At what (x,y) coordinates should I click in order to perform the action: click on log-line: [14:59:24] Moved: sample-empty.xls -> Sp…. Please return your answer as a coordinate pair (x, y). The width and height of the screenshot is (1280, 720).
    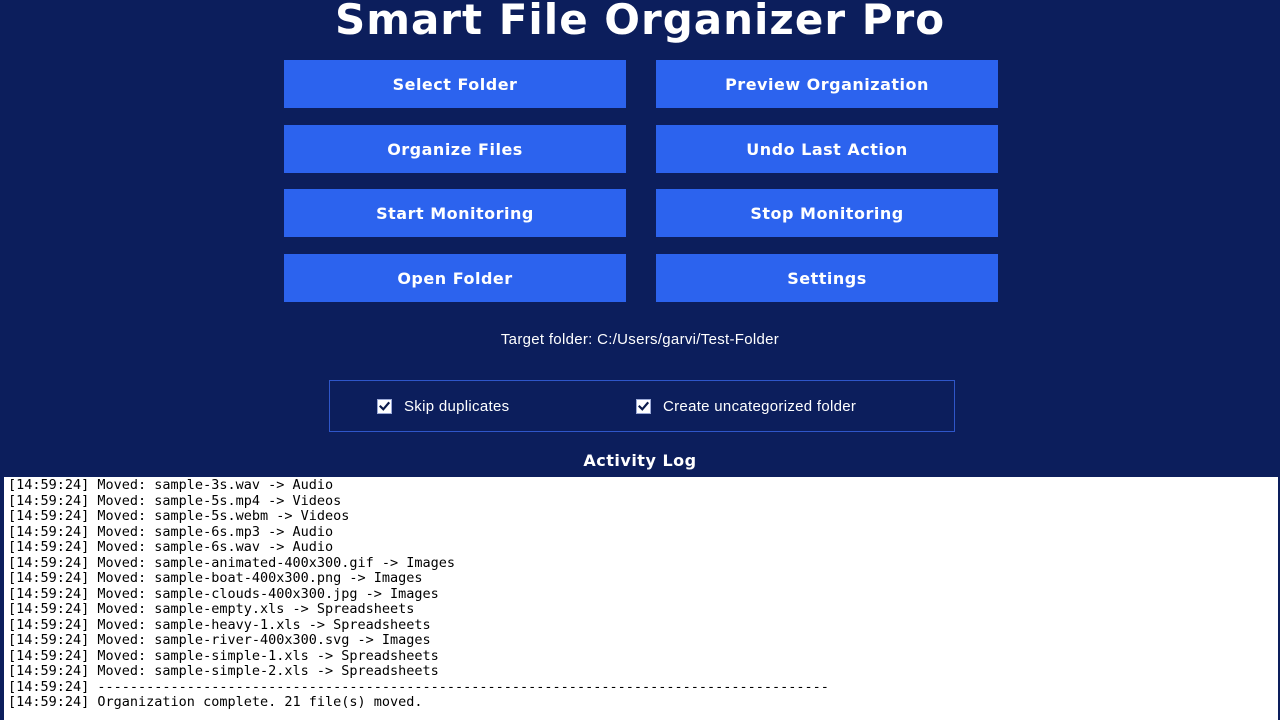
    Looking at the image, I should click on (211, 609).